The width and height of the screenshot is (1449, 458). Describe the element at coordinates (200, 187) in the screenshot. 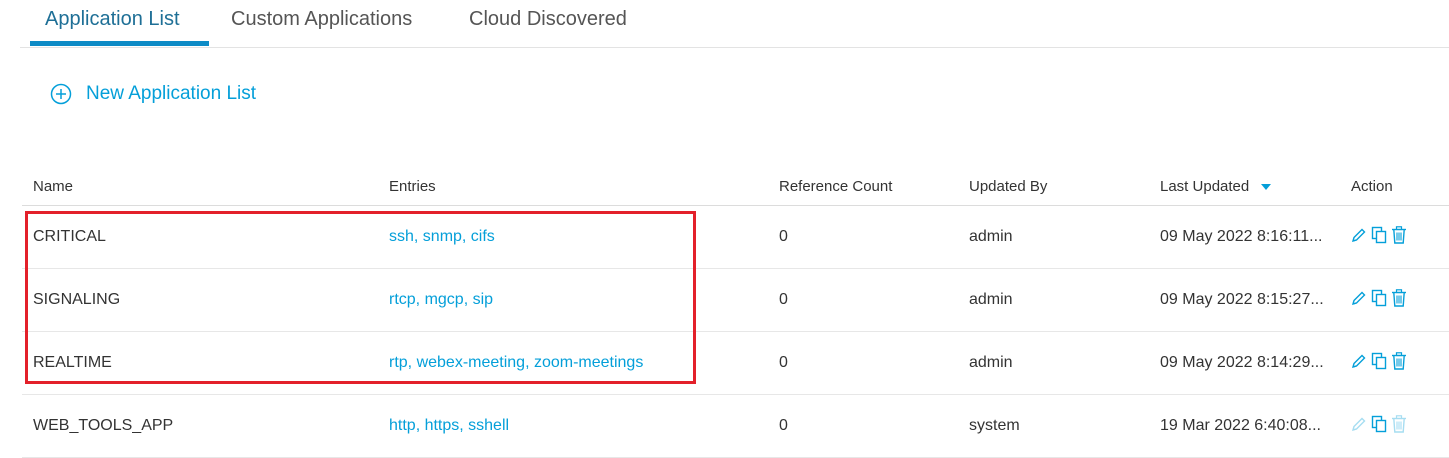

I see `column-header-name: Name` at that location.